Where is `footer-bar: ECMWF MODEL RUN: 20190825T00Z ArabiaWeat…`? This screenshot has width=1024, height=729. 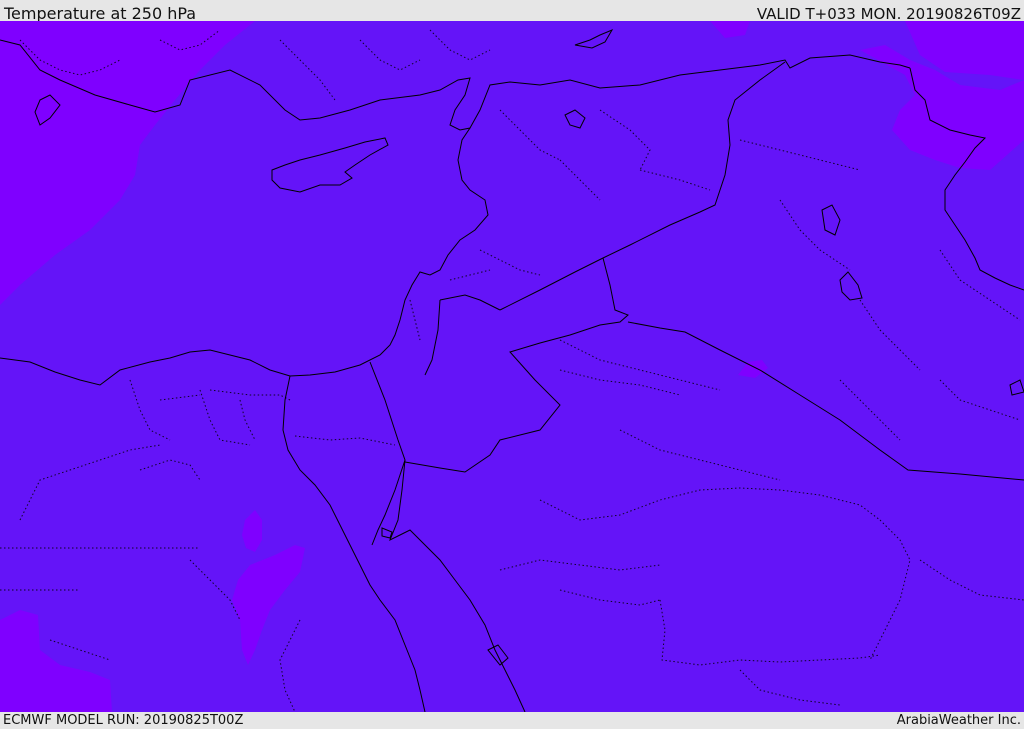 footer-bar: ECMWF MODEL RUN: 20190825T00Z ArabiaWeat… is located at coordinates (512, 720).